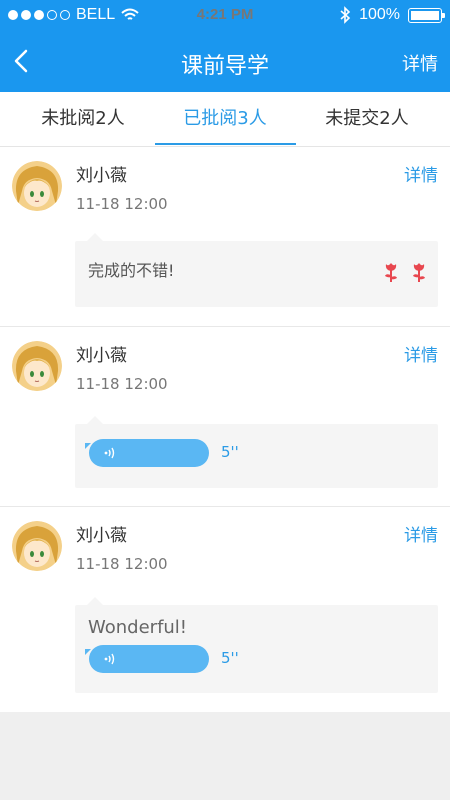 The height and width of the screenshot is (800, 450). What do you see at coordinates (225, 144) in the screenshot?
I see `active-tab-indicator` at bounding box center [225, 144].